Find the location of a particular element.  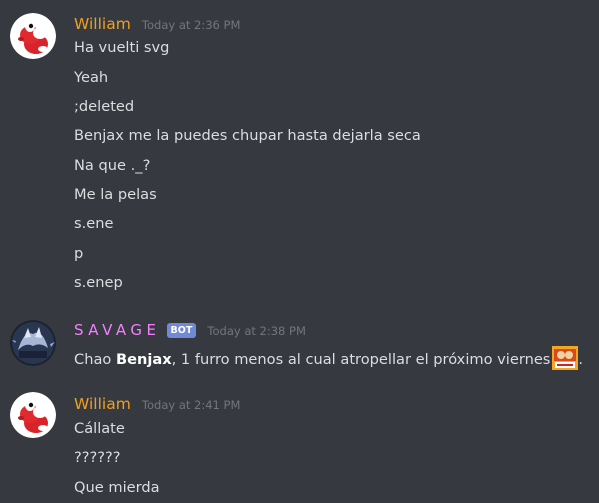

timestamp: Today at 2:38 PM is located at coordinates (256, 331).